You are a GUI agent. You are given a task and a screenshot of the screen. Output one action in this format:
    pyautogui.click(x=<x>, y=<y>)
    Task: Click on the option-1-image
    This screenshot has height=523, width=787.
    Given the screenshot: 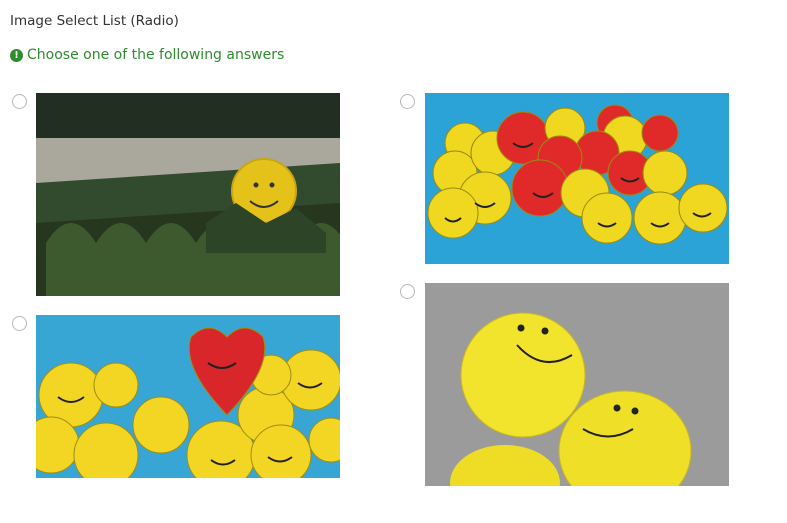 What is the action you would take?
    pyautogui.click(x=188, y=194)
    